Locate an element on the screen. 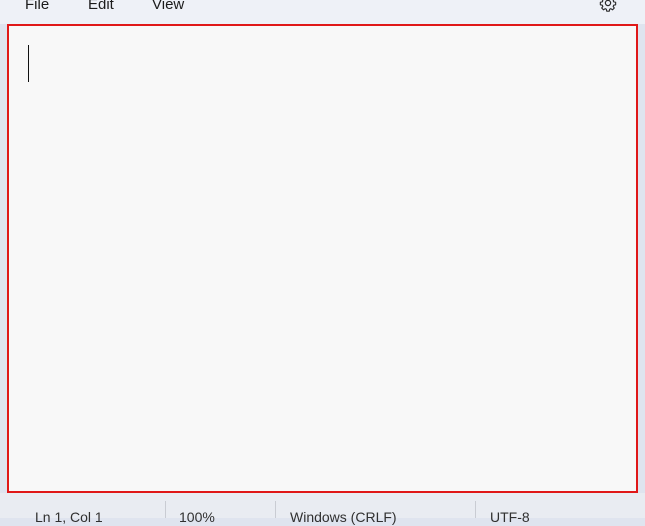 This screenshot has height=526, width=645. status-bar: Ln 1, Col 1 100% Windows (CRLF) UTF-8 is located at coordinates (322, 509).